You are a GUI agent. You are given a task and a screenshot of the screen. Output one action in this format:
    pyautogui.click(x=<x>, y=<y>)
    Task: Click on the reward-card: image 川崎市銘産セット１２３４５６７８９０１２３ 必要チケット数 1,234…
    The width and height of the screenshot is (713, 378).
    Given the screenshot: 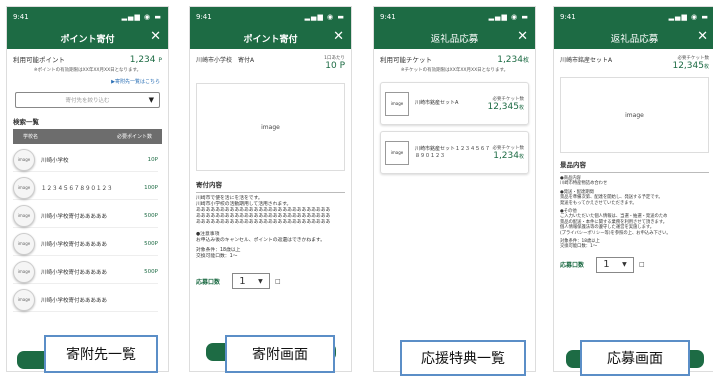 What is the action you would take?
    pyautogui.click(x=454, y=152)
    